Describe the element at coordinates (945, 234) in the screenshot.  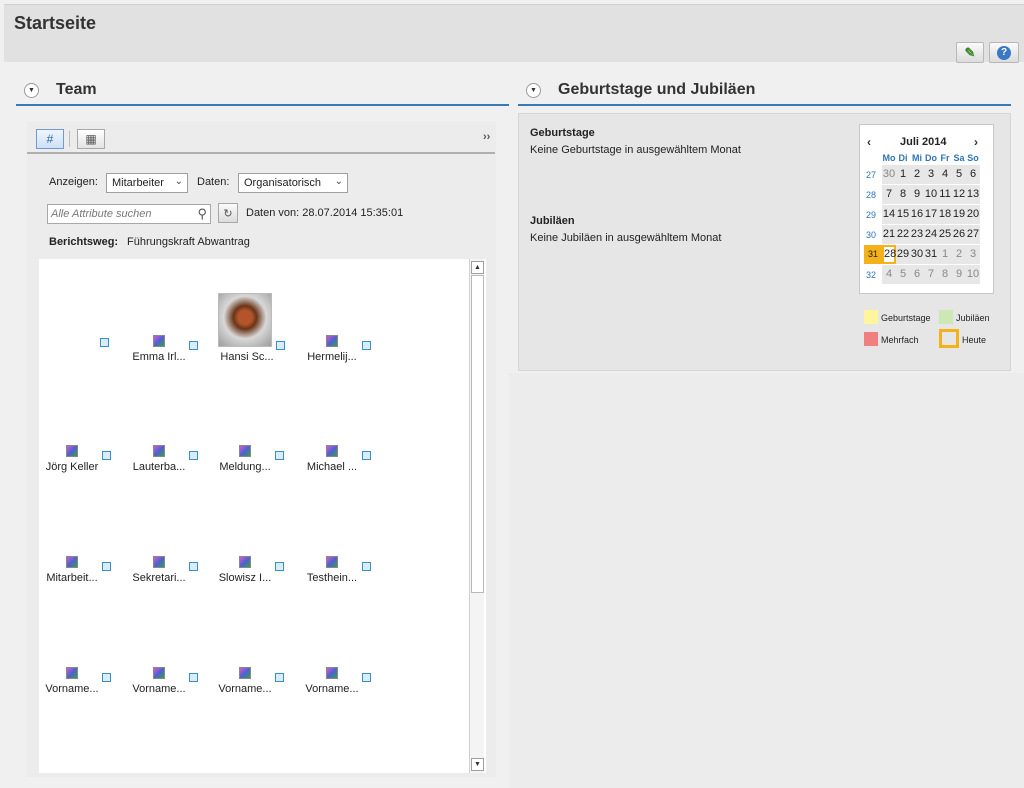
I see `calendar-day: 25` at that location.